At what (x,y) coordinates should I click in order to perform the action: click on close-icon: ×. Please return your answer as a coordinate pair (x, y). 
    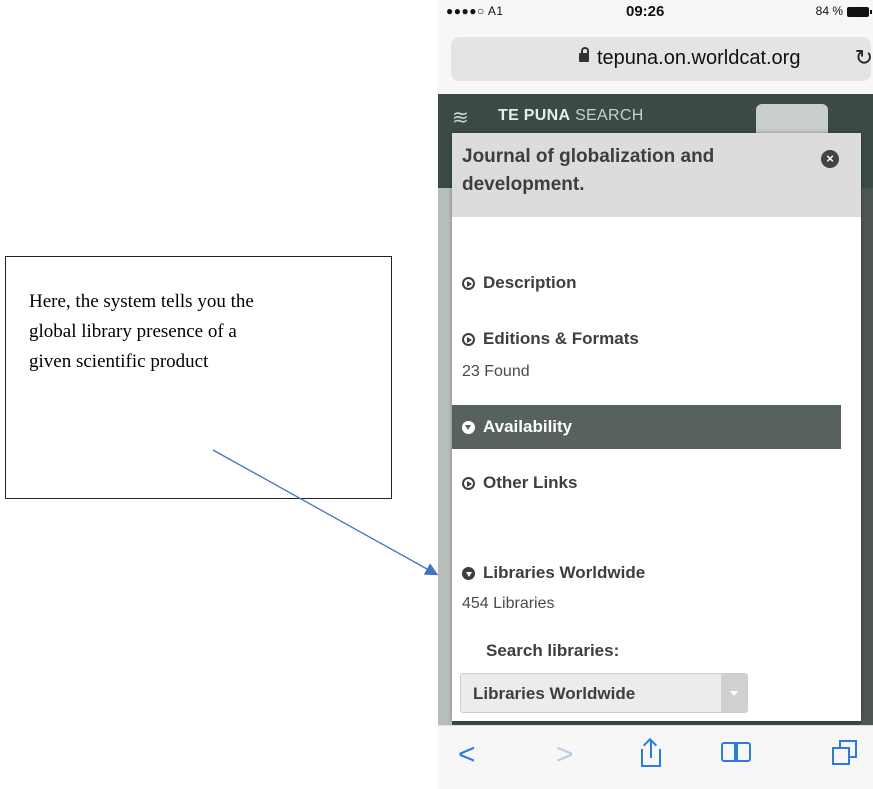
    Looking at the image, I should click on (830, 159).